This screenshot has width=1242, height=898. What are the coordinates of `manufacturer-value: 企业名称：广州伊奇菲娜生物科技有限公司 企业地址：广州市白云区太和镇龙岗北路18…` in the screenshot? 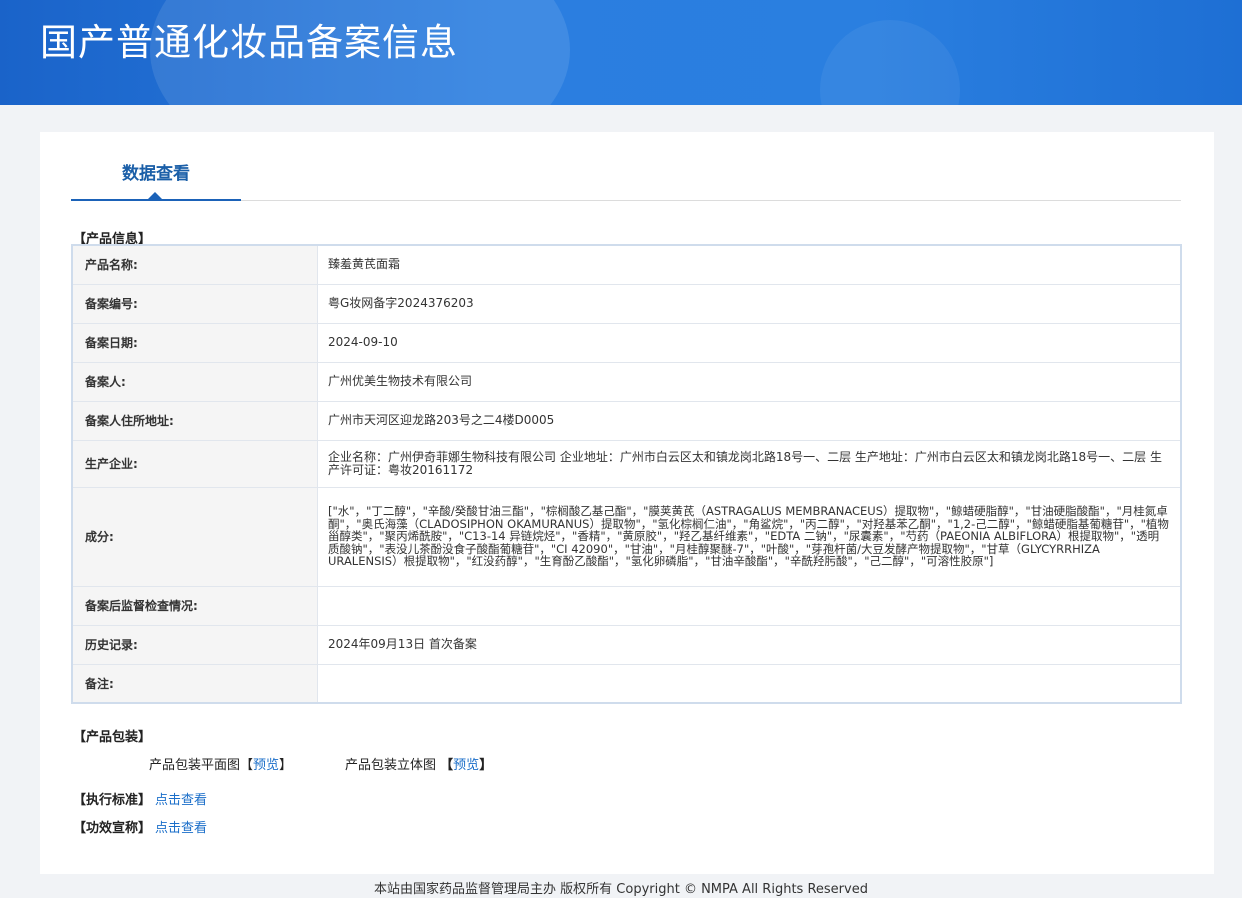 It's located at (749, 463).